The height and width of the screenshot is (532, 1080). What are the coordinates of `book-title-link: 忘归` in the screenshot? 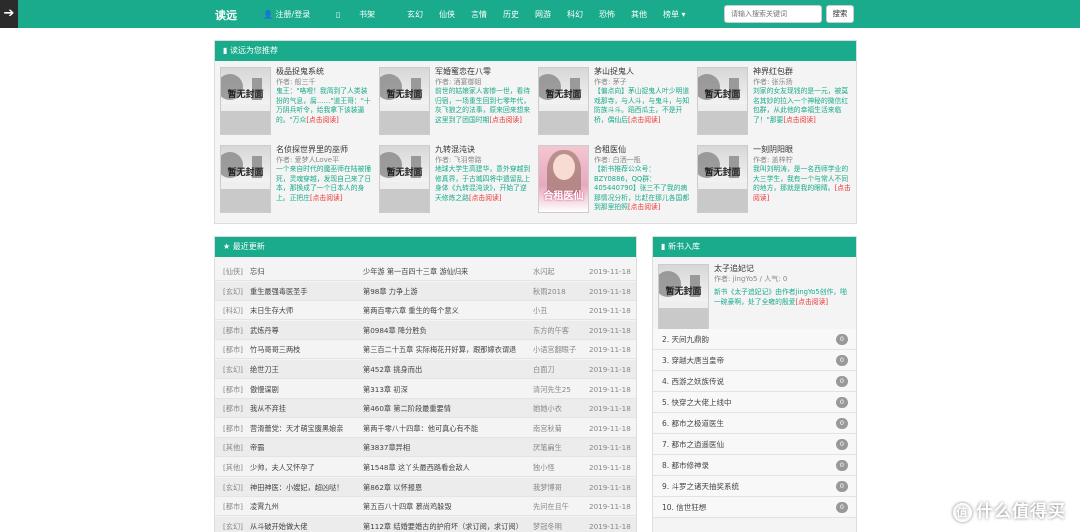 It's located at (300, 271).